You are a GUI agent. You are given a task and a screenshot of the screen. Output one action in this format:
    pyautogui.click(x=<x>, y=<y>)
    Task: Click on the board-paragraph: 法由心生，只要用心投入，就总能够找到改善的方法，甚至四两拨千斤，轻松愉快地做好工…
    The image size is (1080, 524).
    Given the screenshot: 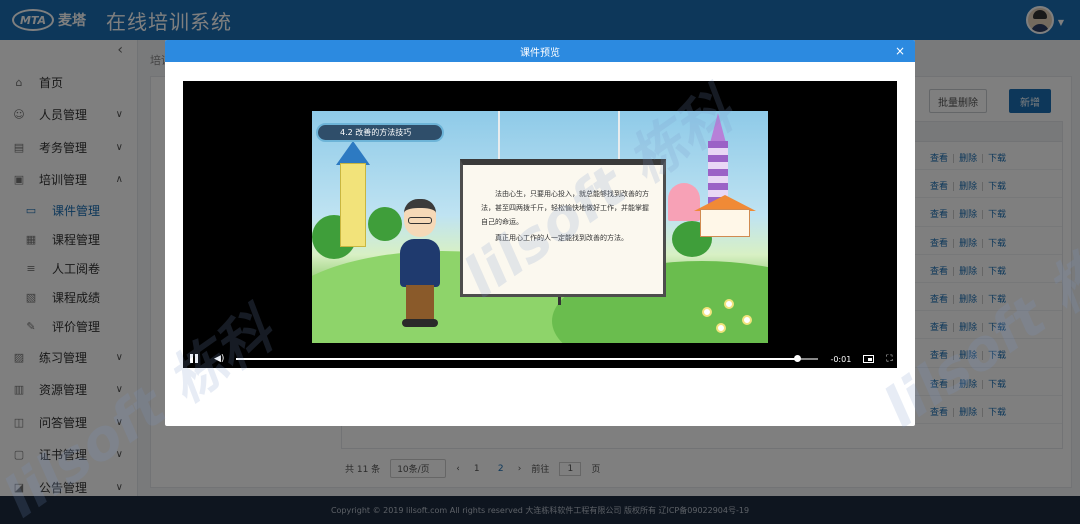 What is the action you would take?
    pyautogui.click(x=565, y=208)
    